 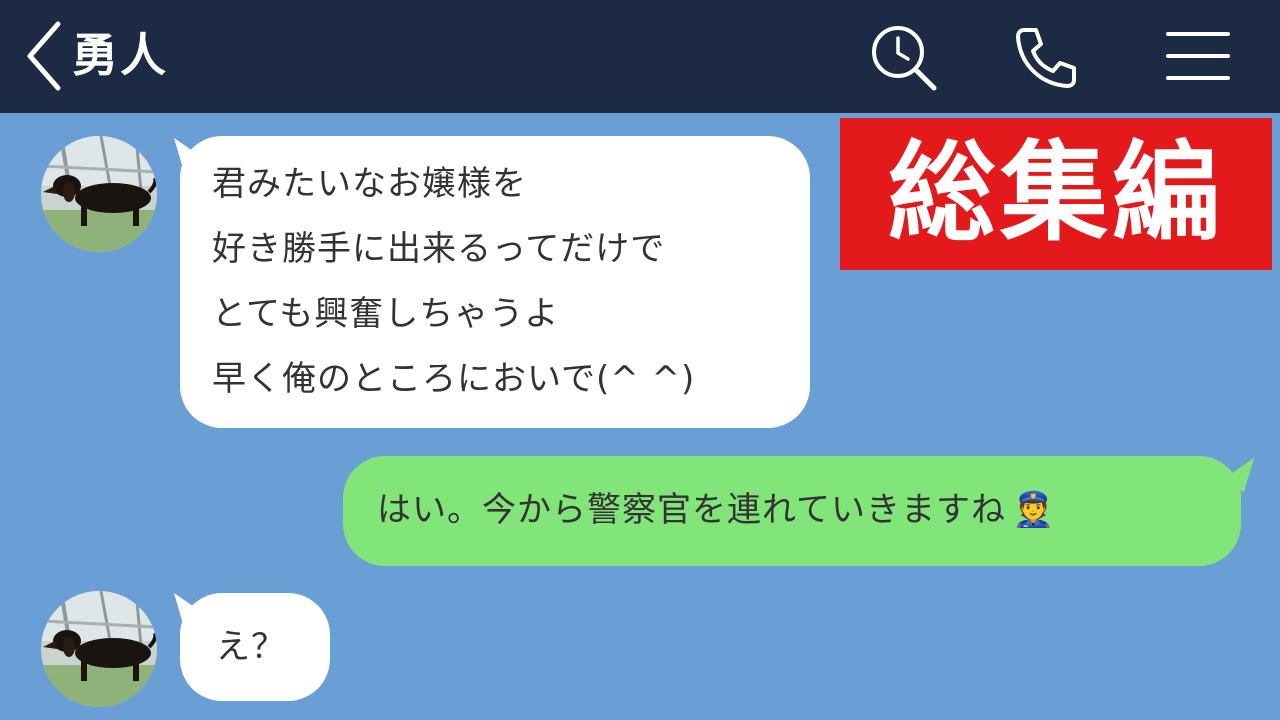 I want to click on search-icon, so click(x=904, y=58).